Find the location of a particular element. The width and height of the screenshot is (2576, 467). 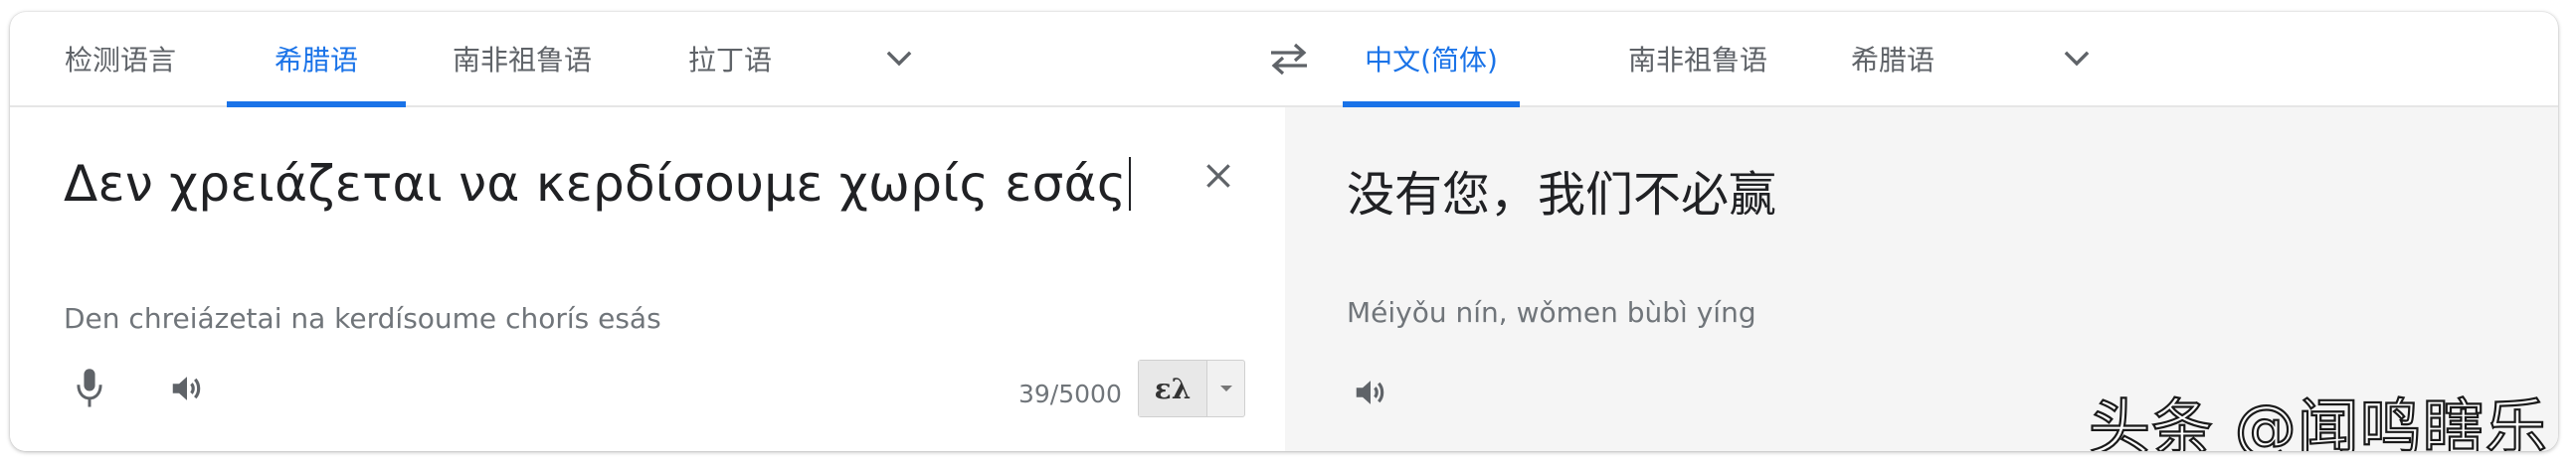

translation-output: 没有您，我们不必赢 is located at coordinates (1562, 195).